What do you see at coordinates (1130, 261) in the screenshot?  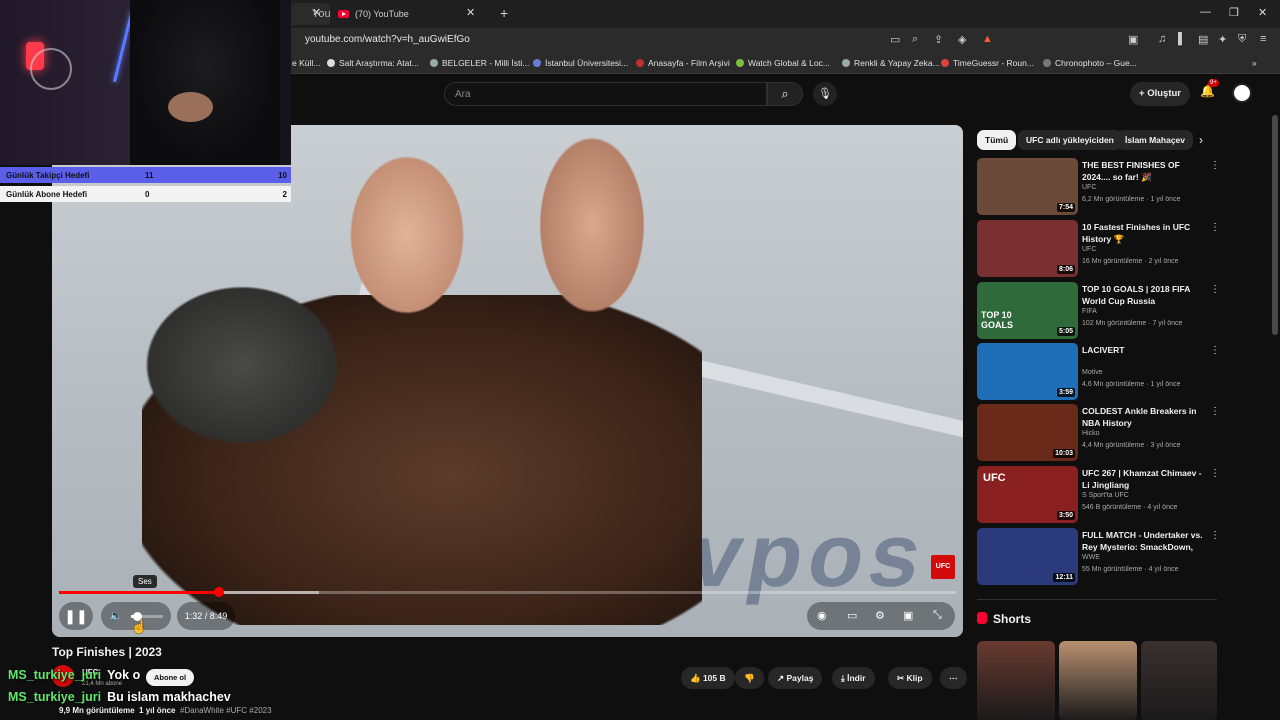 I see `recommended-video-meta: 16 Mn görüntüleme · 2 yıl önce` at bounding box center [1130, 261].